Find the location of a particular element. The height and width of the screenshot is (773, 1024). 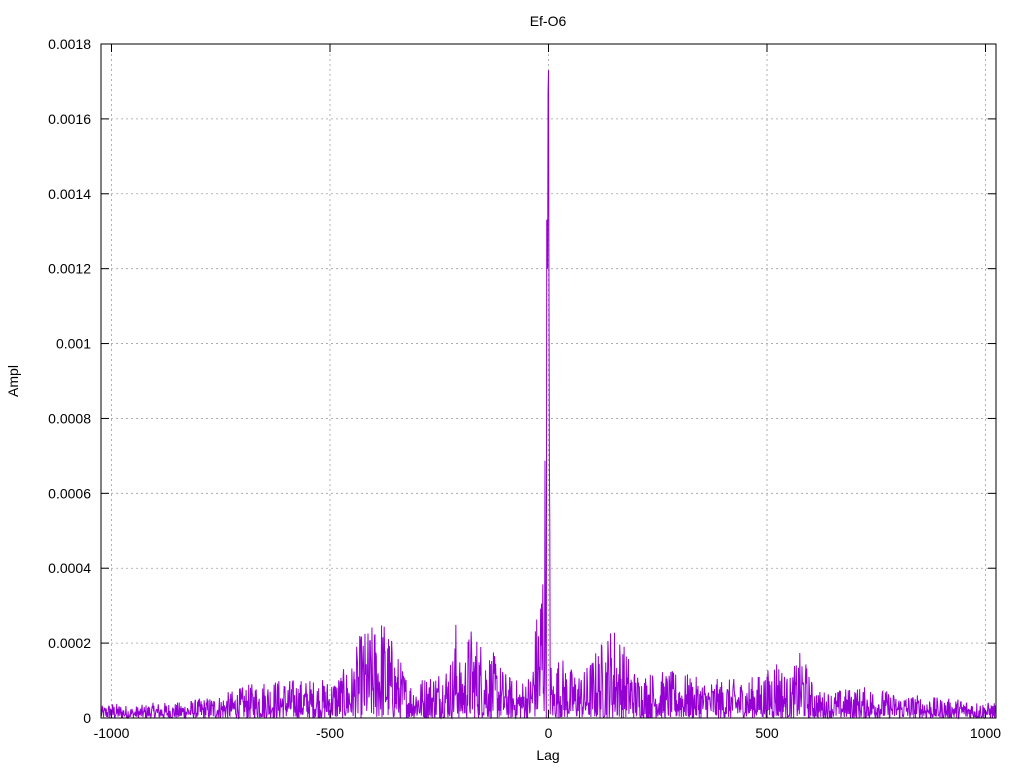

y-axis-label: Ampl is located at coordinates (13, 381).